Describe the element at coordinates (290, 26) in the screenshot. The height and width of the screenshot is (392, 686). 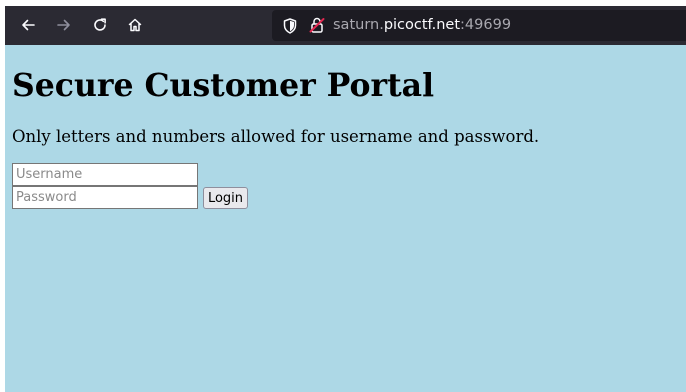
I see `shield-icon` at that location.